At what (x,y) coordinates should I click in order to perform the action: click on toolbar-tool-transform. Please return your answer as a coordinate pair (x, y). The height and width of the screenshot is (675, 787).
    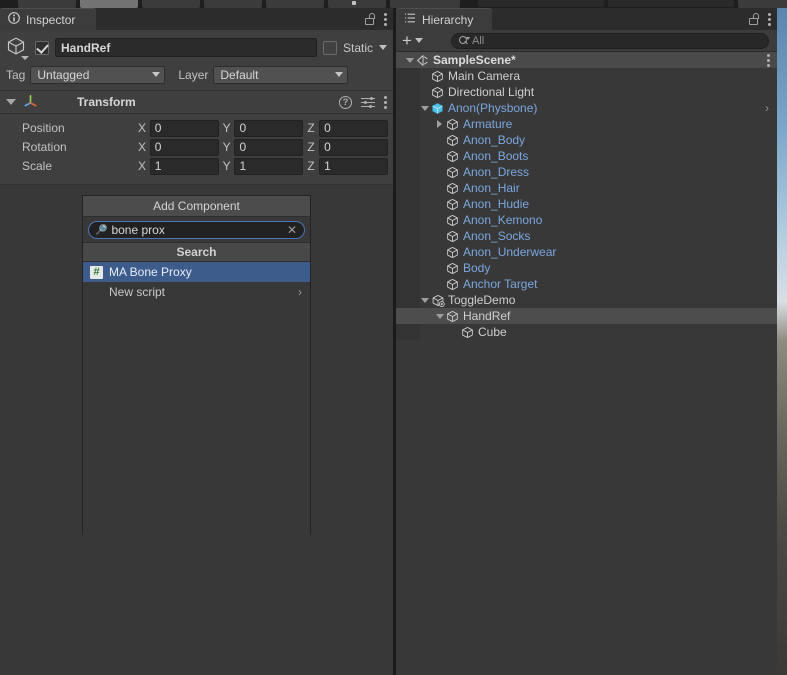
    Looking at the image, I should click on (357, 4).